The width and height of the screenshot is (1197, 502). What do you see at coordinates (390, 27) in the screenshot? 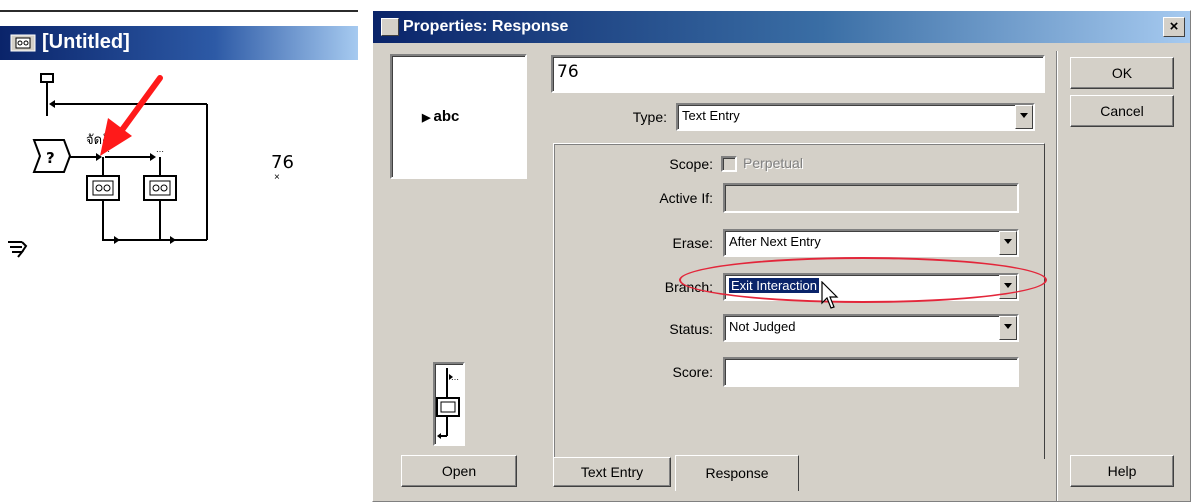
I see `properties-icon` at bounding box center [390, 27].